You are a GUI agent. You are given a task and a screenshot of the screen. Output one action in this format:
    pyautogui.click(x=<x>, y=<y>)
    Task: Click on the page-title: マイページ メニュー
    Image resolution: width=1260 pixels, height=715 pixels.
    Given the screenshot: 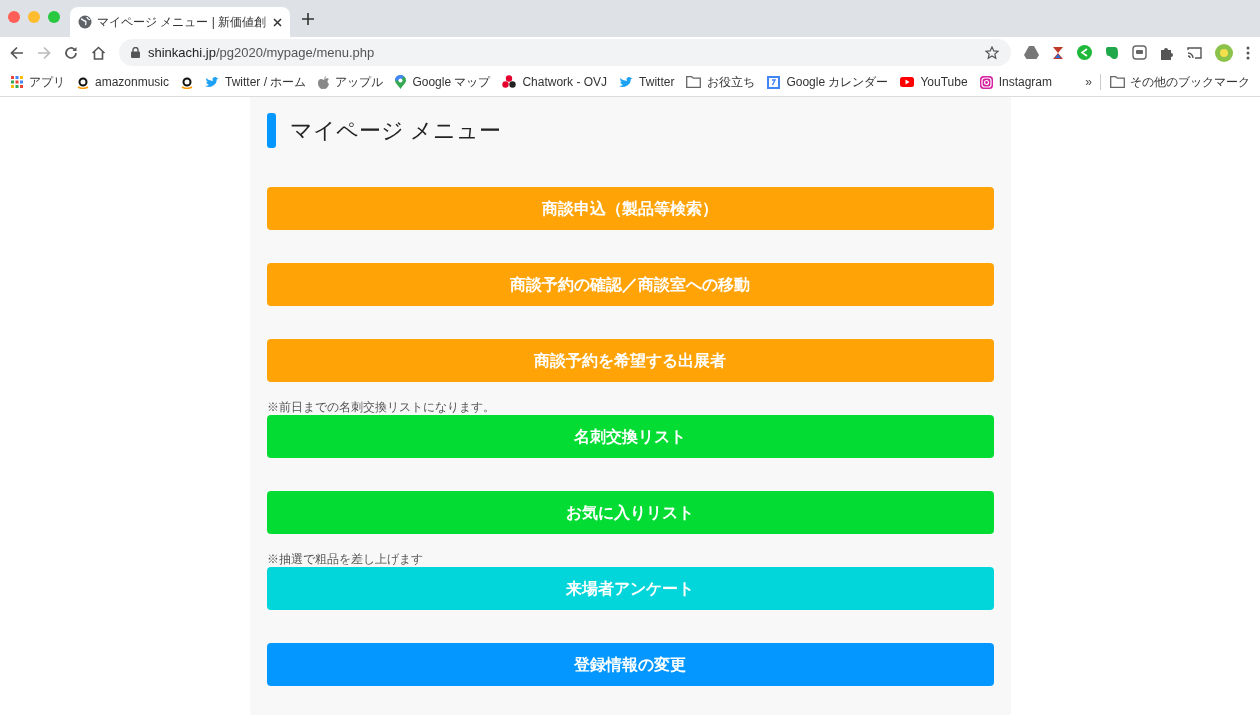 What is the action you would take?
    pyautogui.click(x=395, y=131)
    